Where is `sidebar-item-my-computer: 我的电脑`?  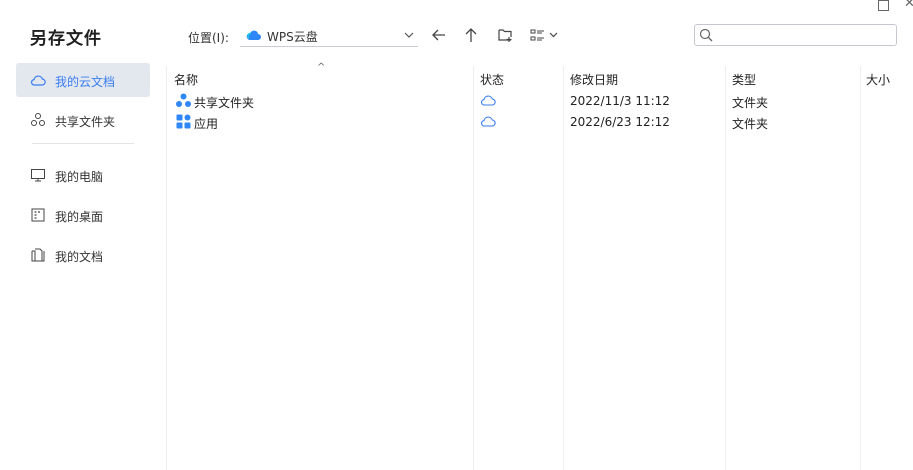
sidebar-item-my-computer: 我的电脑 is located at coordinates (83, 175).